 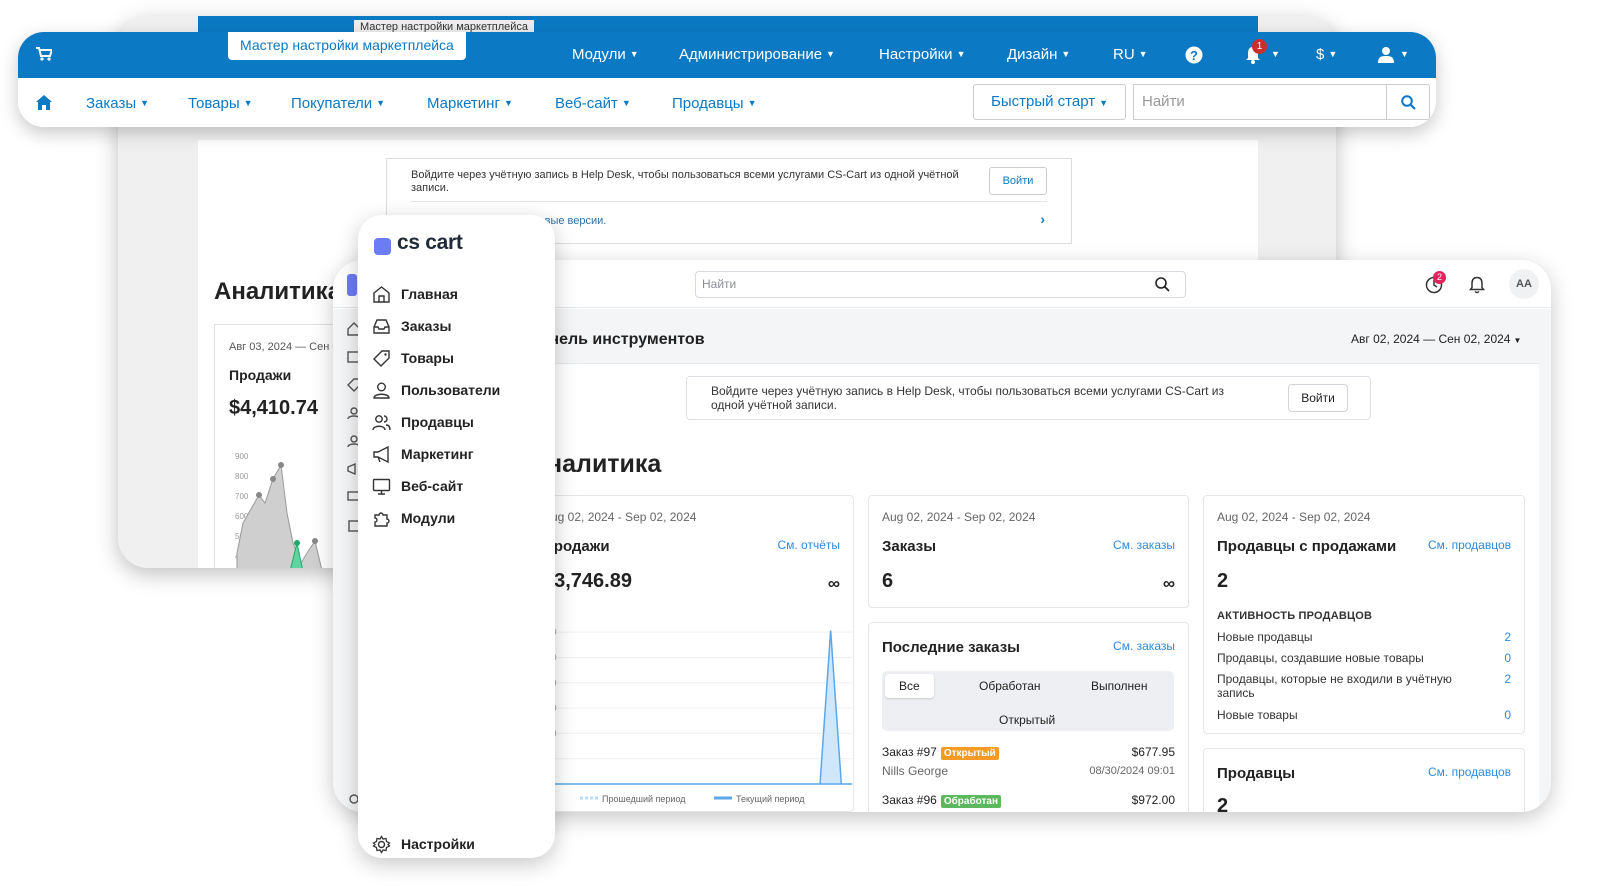 I want to click on nav-label: Администрирование, so click(x=751, y=54).